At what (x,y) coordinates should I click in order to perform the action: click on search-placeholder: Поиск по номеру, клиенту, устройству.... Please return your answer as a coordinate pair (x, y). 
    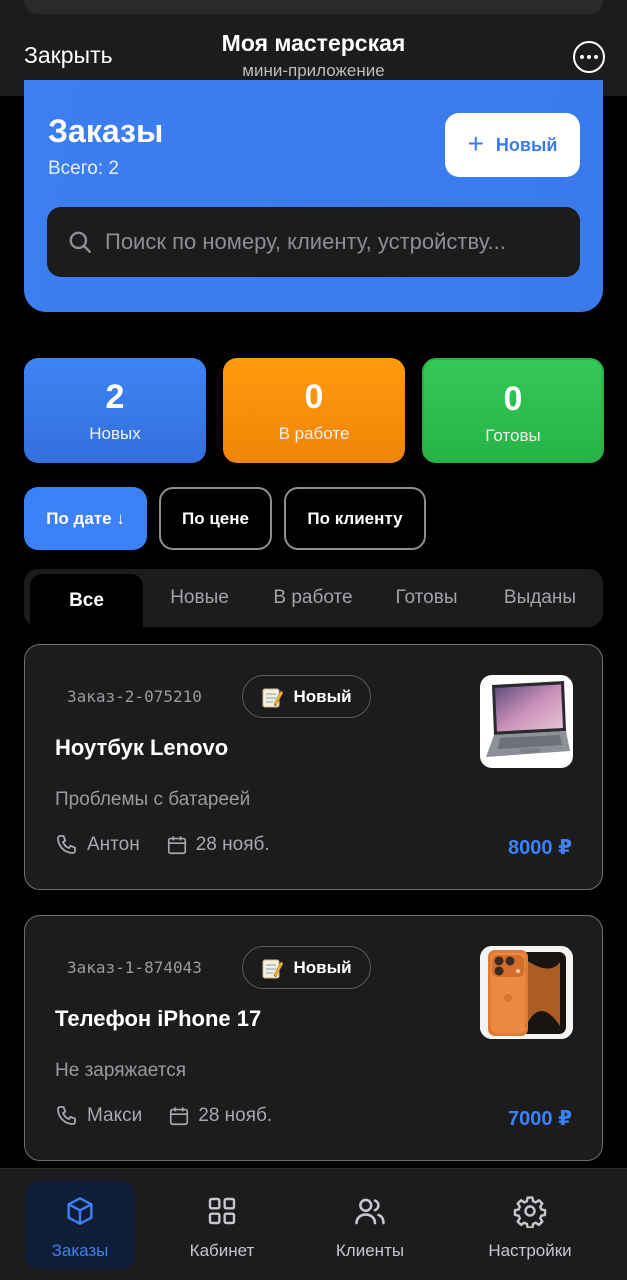
    Looking at the image, I should click on (305, 241).